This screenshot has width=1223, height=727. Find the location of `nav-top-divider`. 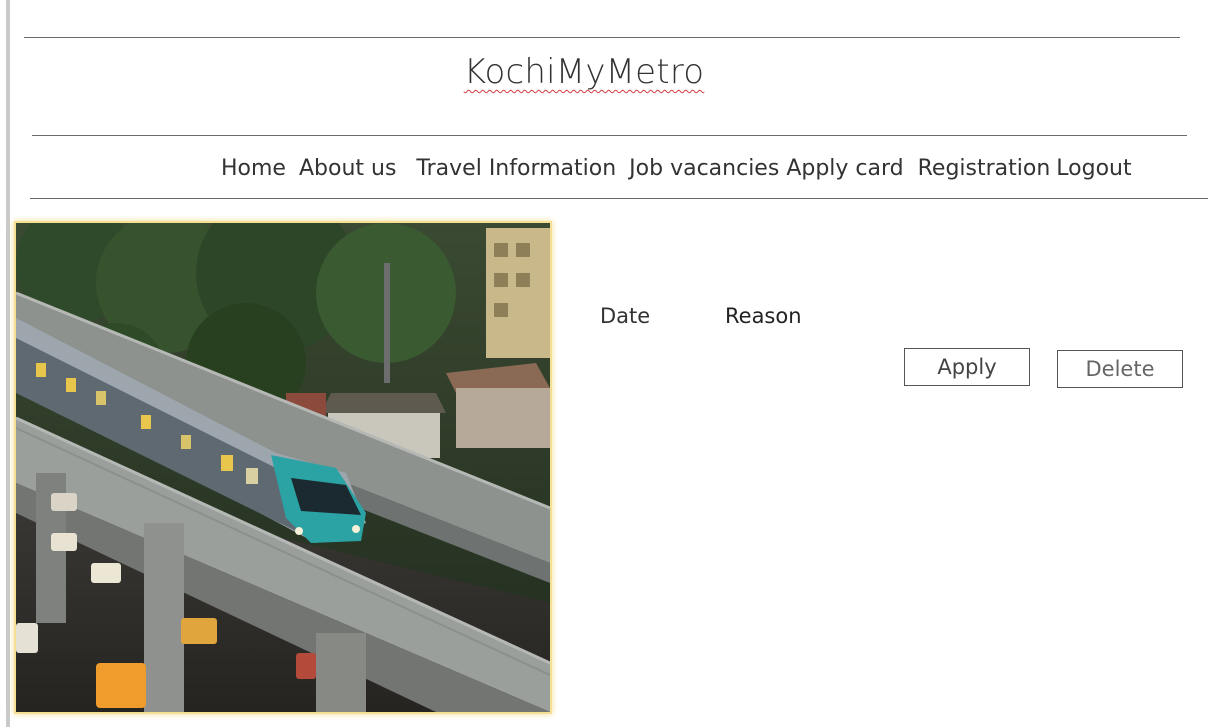

nav-top-divider is located at coordinates (609, 135).